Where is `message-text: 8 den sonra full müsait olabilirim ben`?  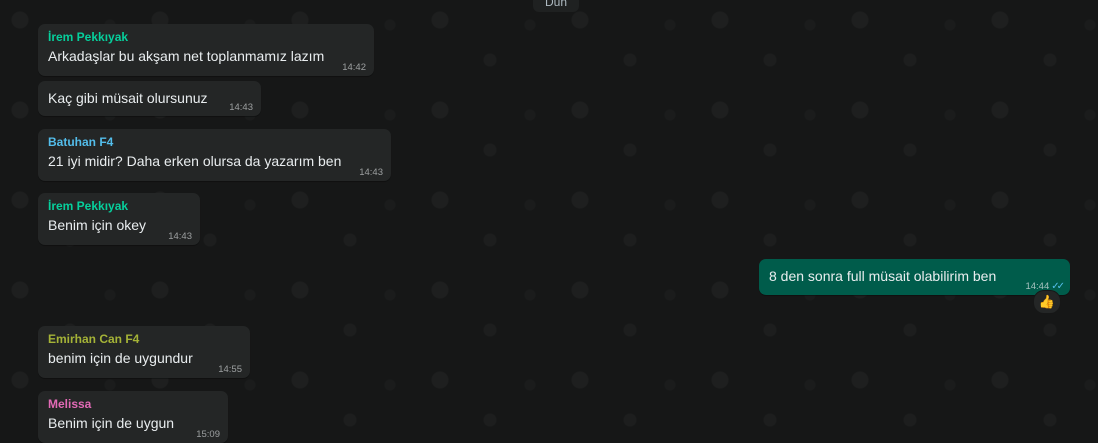
message-text: 8 den sonra full müsait olabilirim ben is located at coordinates (883, 276).